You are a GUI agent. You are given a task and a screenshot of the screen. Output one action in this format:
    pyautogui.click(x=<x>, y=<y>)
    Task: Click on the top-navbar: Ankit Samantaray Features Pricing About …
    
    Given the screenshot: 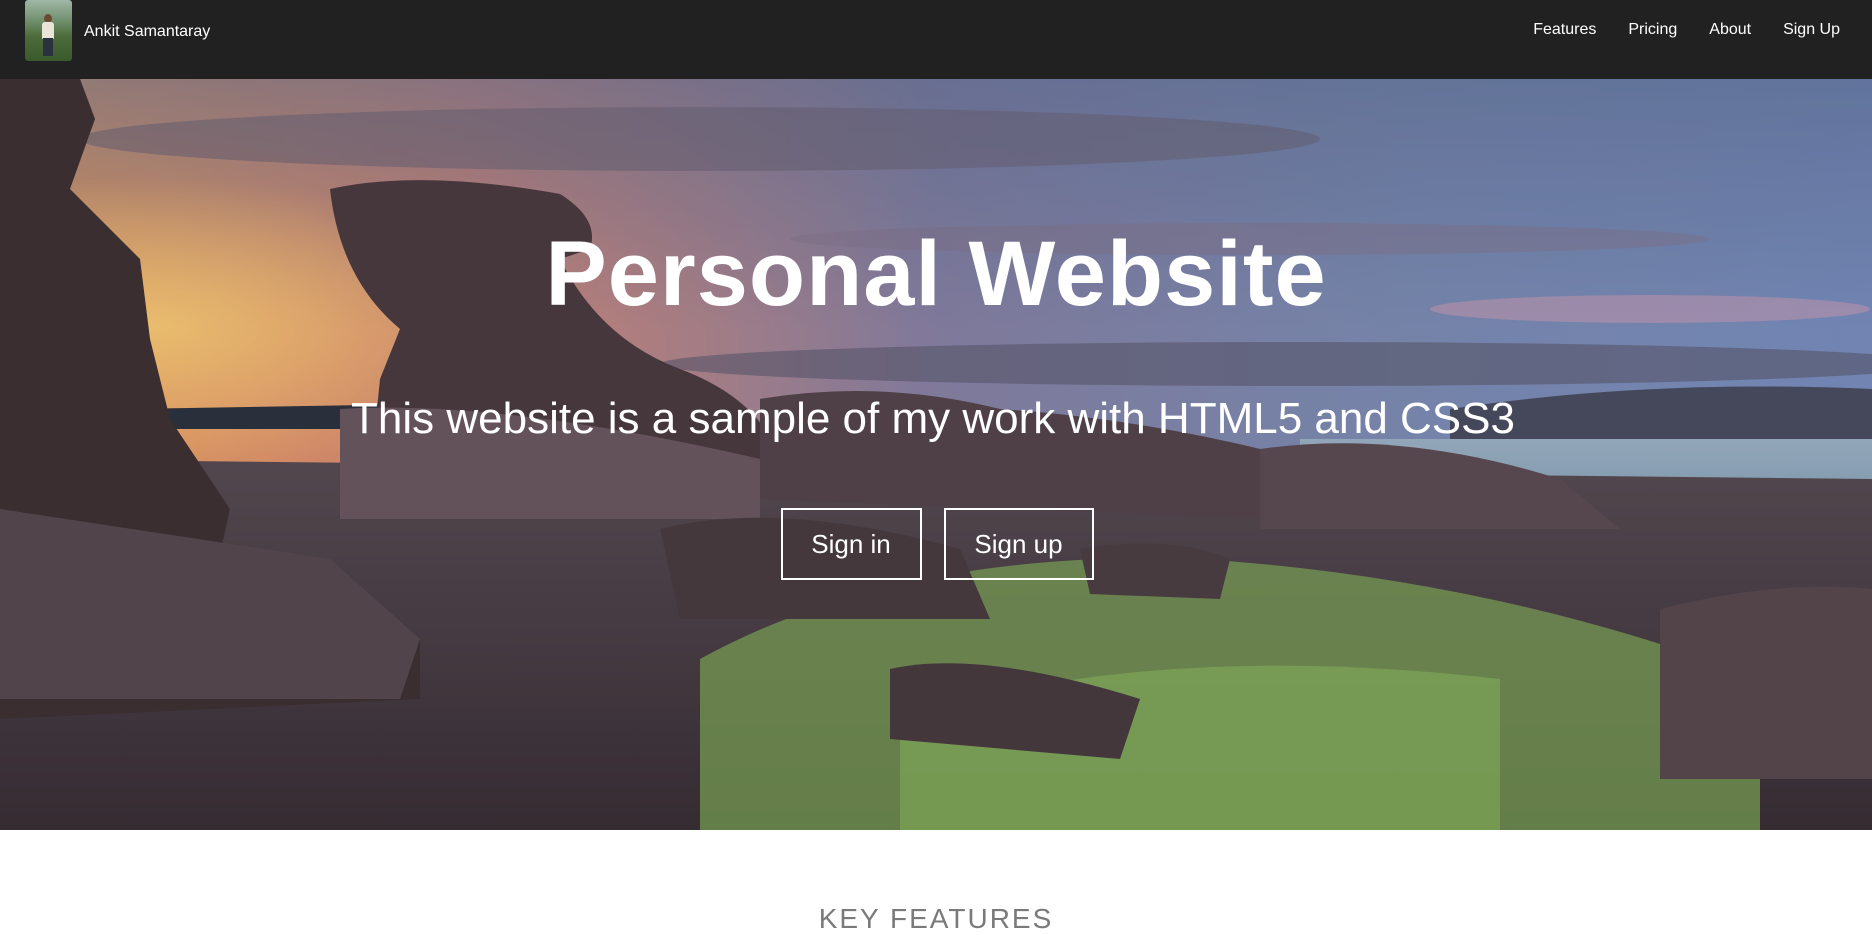 What is the action you would take?
    pyautogui.click(x=936, y=39)
    